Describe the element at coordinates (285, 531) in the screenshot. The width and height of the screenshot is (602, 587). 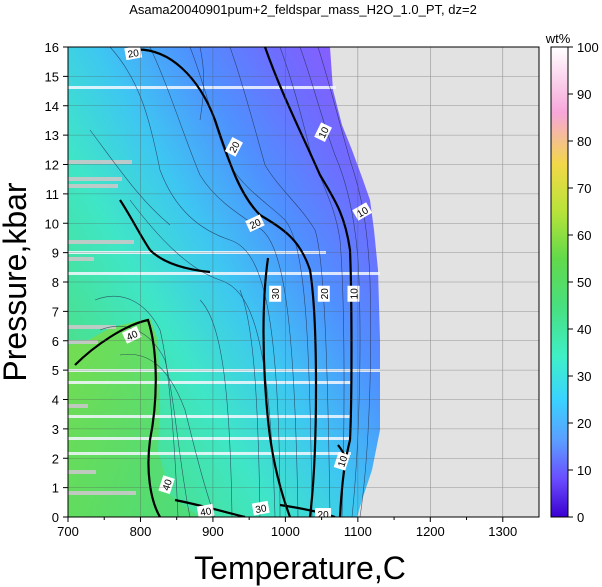
I see `x-tick-label: 1000` at that location.